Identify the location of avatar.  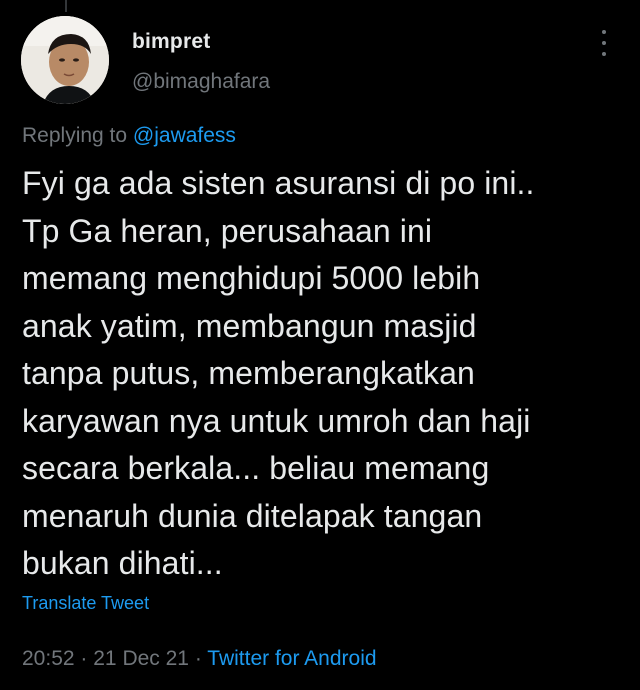
(65, 60).